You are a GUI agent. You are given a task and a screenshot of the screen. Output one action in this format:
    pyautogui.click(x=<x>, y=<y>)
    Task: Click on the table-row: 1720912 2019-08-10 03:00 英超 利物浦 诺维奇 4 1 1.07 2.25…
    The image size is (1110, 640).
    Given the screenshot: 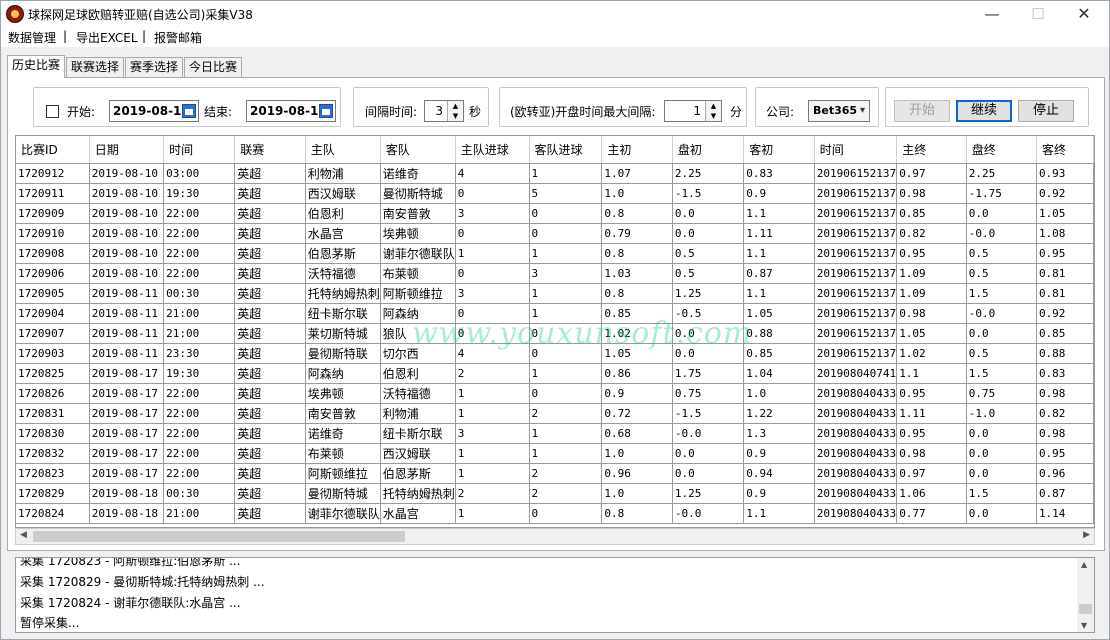 What is the action you would take?
    pyautogui.click(x=555, y=173)
    